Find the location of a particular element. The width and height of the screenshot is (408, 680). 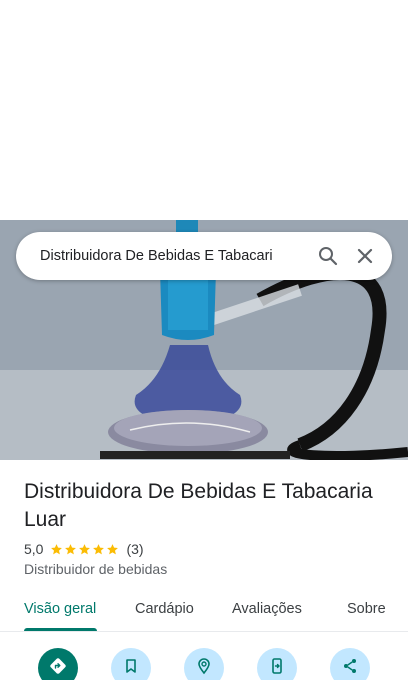

rating-stars is located at coordinates (85, 549).